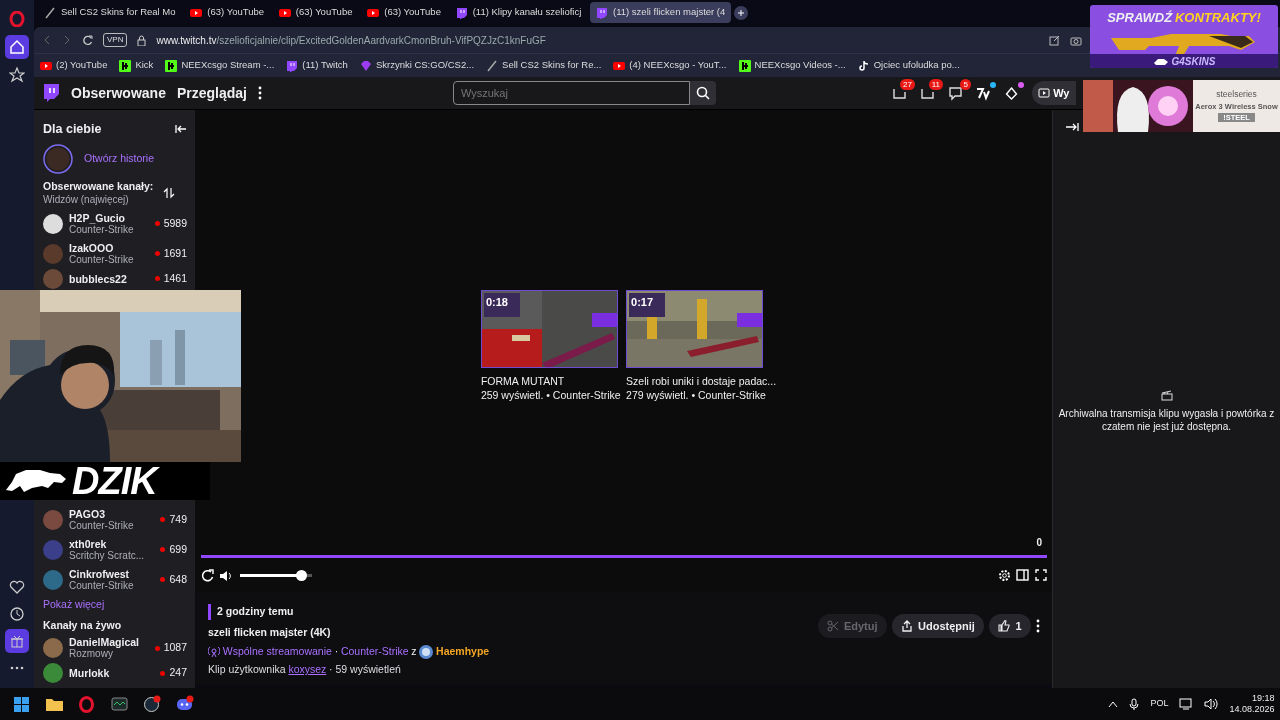  Describe the element at coordinates (74, 65) in the screenshot. I see `bookmark: (2) YouTube` at that location.